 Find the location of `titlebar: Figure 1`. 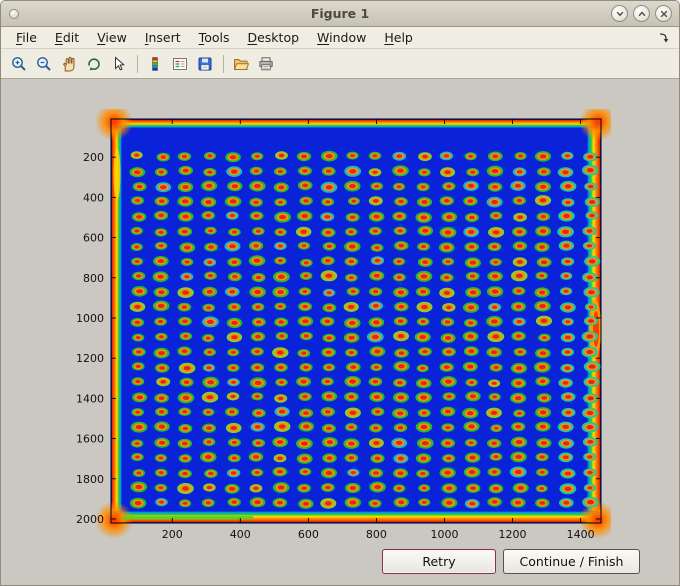

titlebar: Figure 1 is located at coordinates (340, 14).